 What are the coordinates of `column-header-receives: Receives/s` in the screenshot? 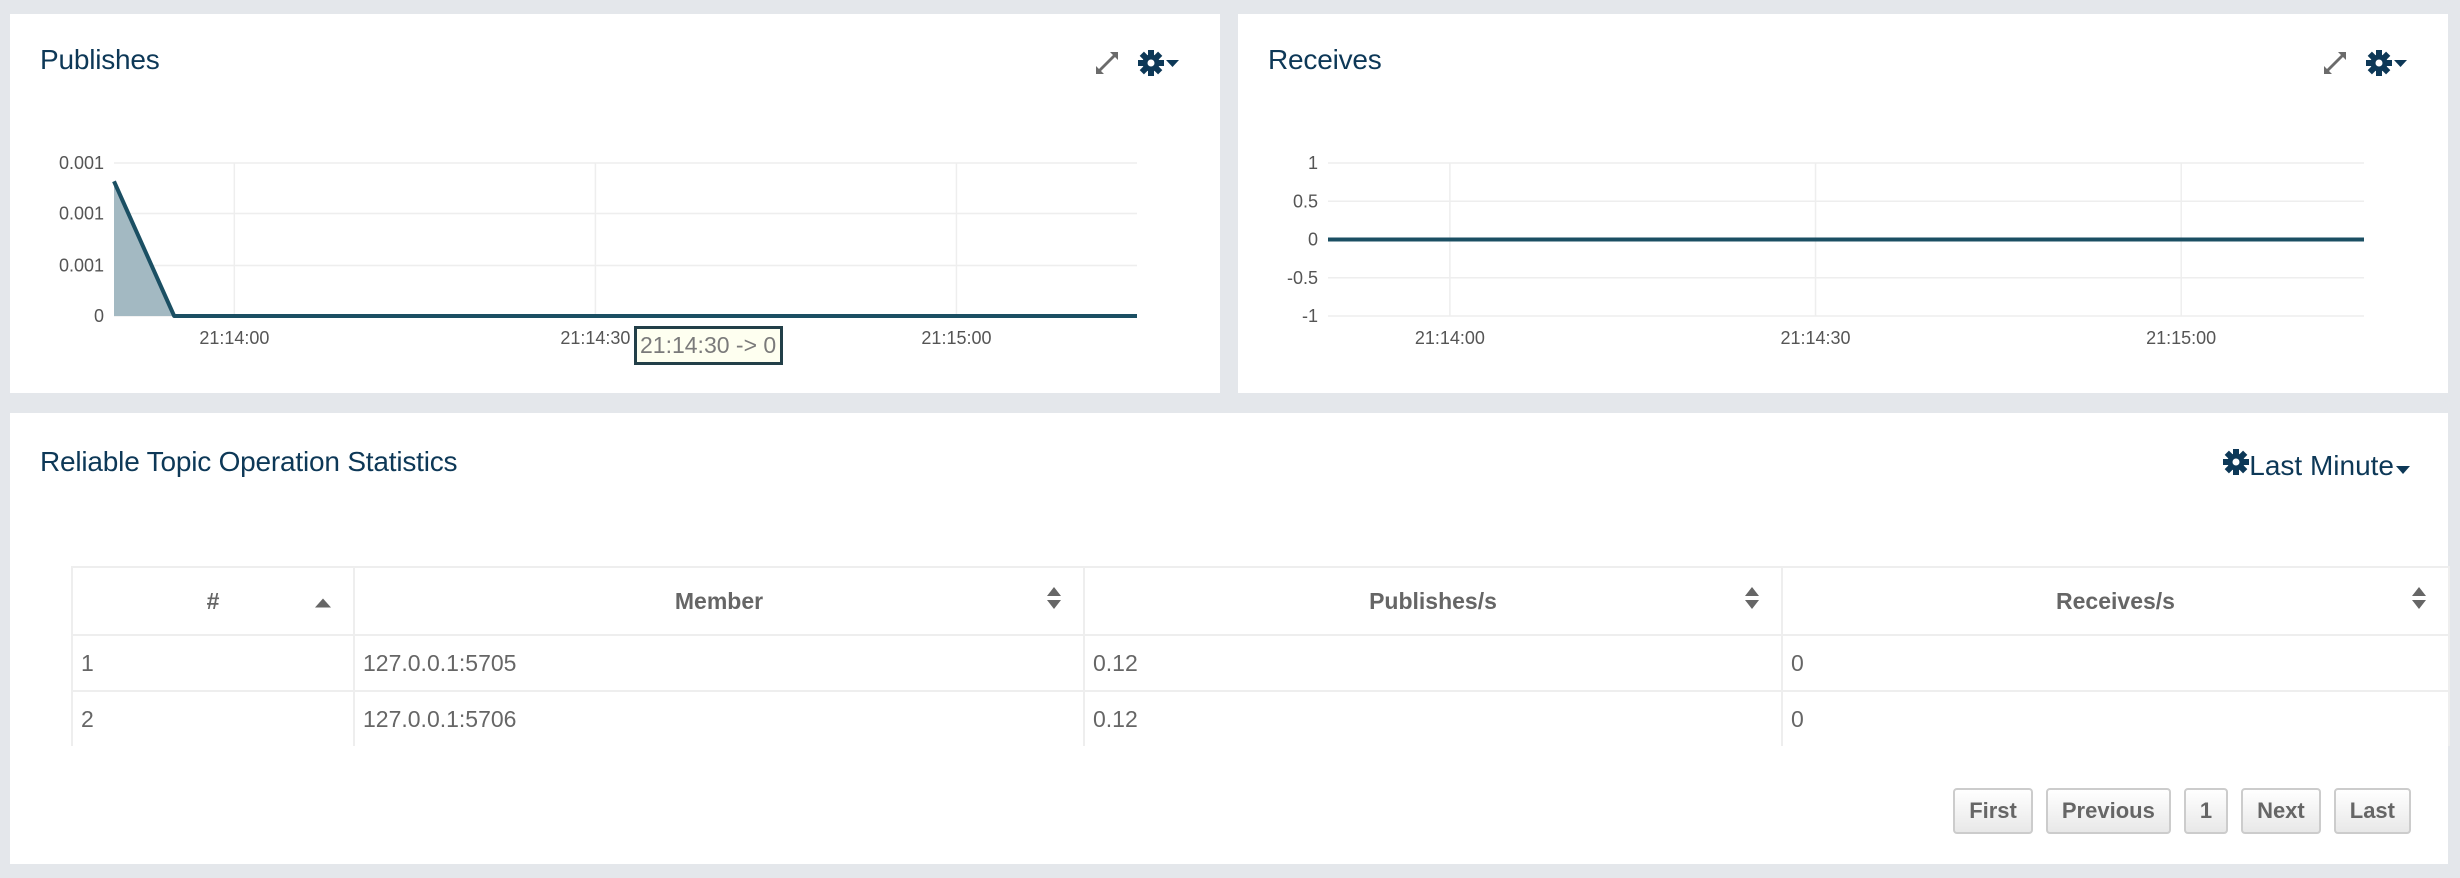 It's located at (2115, 601).